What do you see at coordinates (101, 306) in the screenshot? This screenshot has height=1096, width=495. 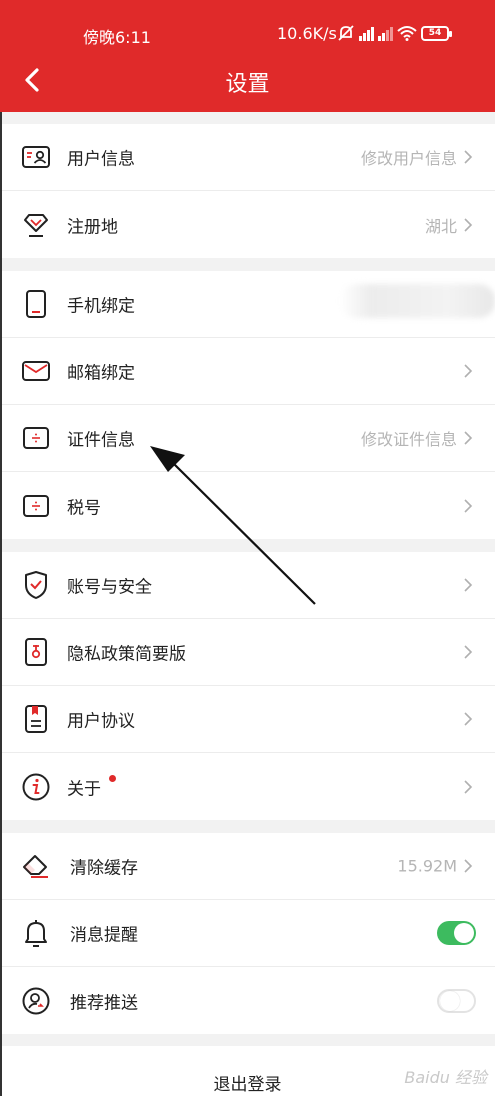 I see `row-label: 手机绑定` at bounding box center [101, 306].